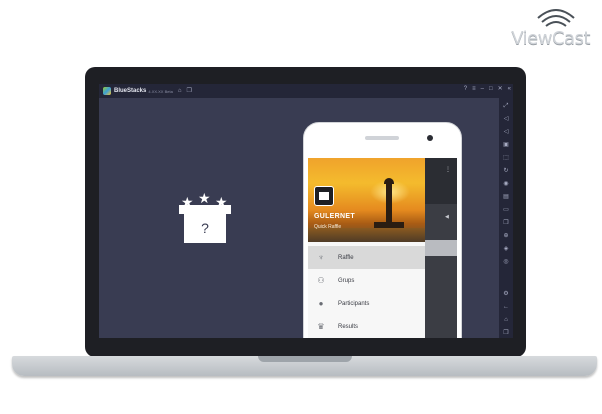 The image size is (602, 414). What do you see at coordinates (305, 359) in the screenshot?
I see `laptop-notch` at bounding box center [305, 359].